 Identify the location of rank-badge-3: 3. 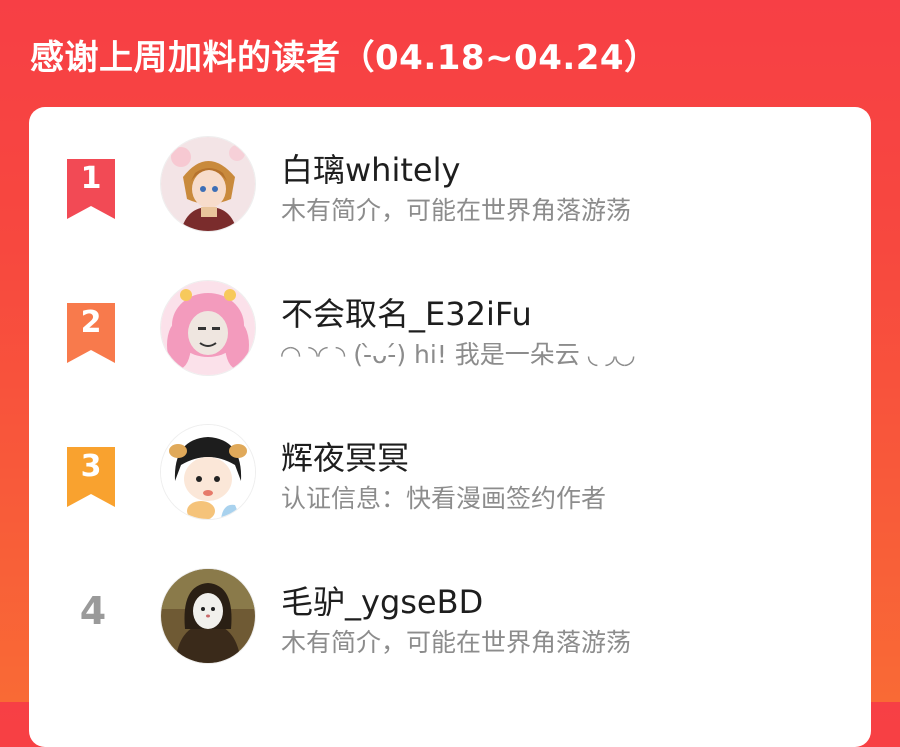
(95, 479).